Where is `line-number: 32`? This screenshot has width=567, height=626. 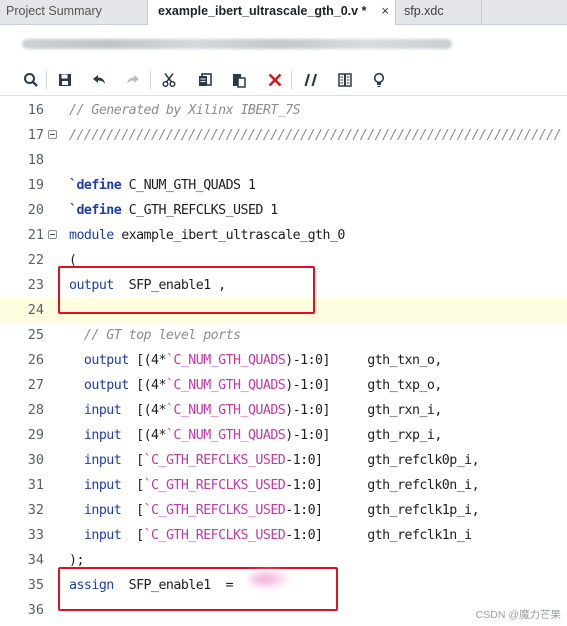 line-number: 32 is located at coordinates (35, 510).